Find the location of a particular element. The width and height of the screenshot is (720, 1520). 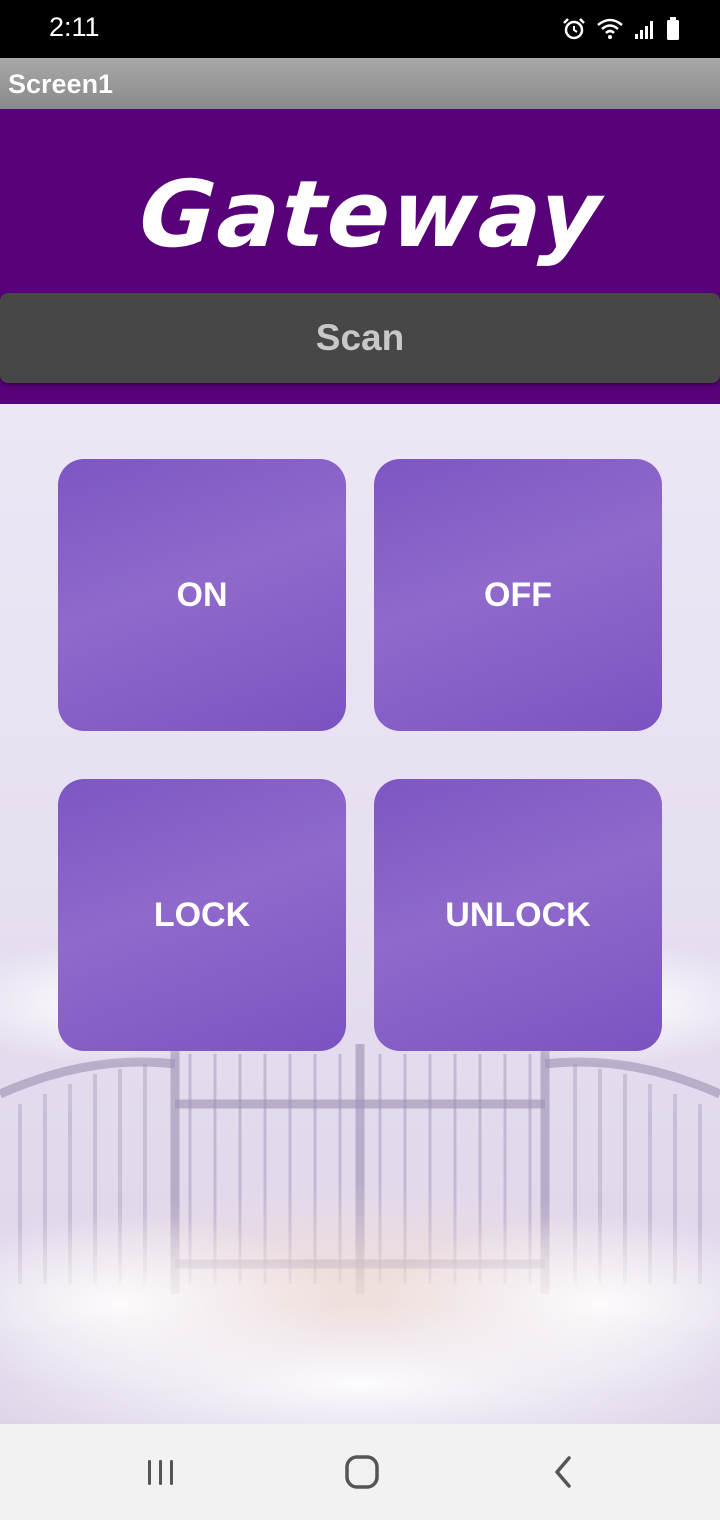

alarm-icon is located at coordinates (574, 29).